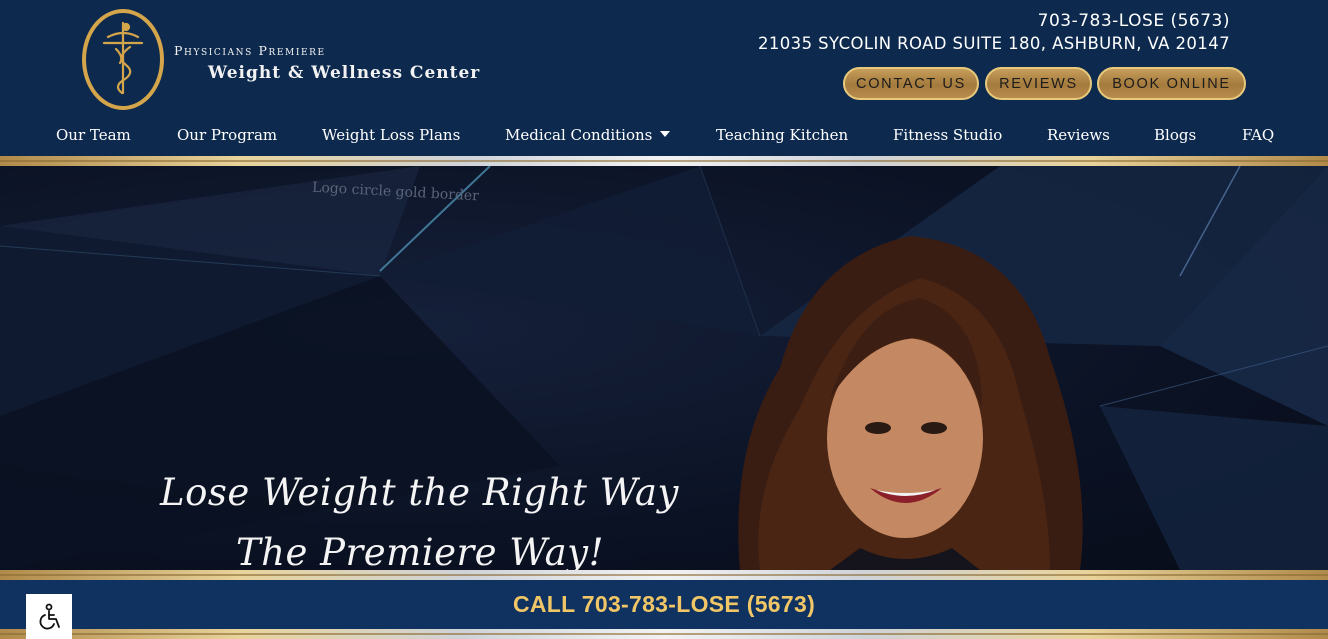 The image size is (1328, 639). I want to click on nav-weight-loss-plans: Weight Loss Plans, so click(391, 135).